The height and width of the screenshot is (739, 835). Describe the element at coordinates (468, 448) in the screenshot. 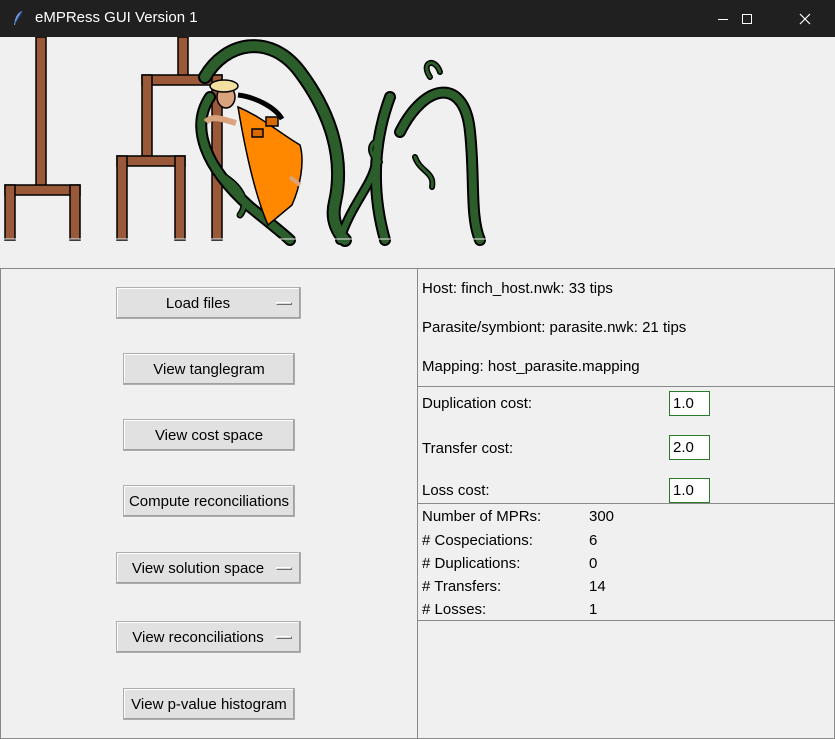

I see `transfer-cost-label: Transfer cost:` at that location.